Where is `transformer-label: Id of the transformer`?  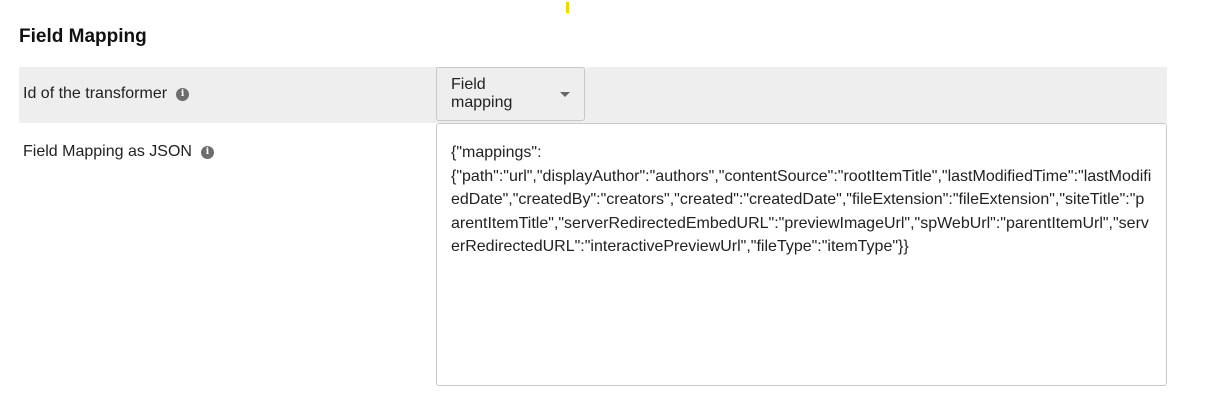
transformer-label: Id of the transformer is located at coordinates (95, 93).